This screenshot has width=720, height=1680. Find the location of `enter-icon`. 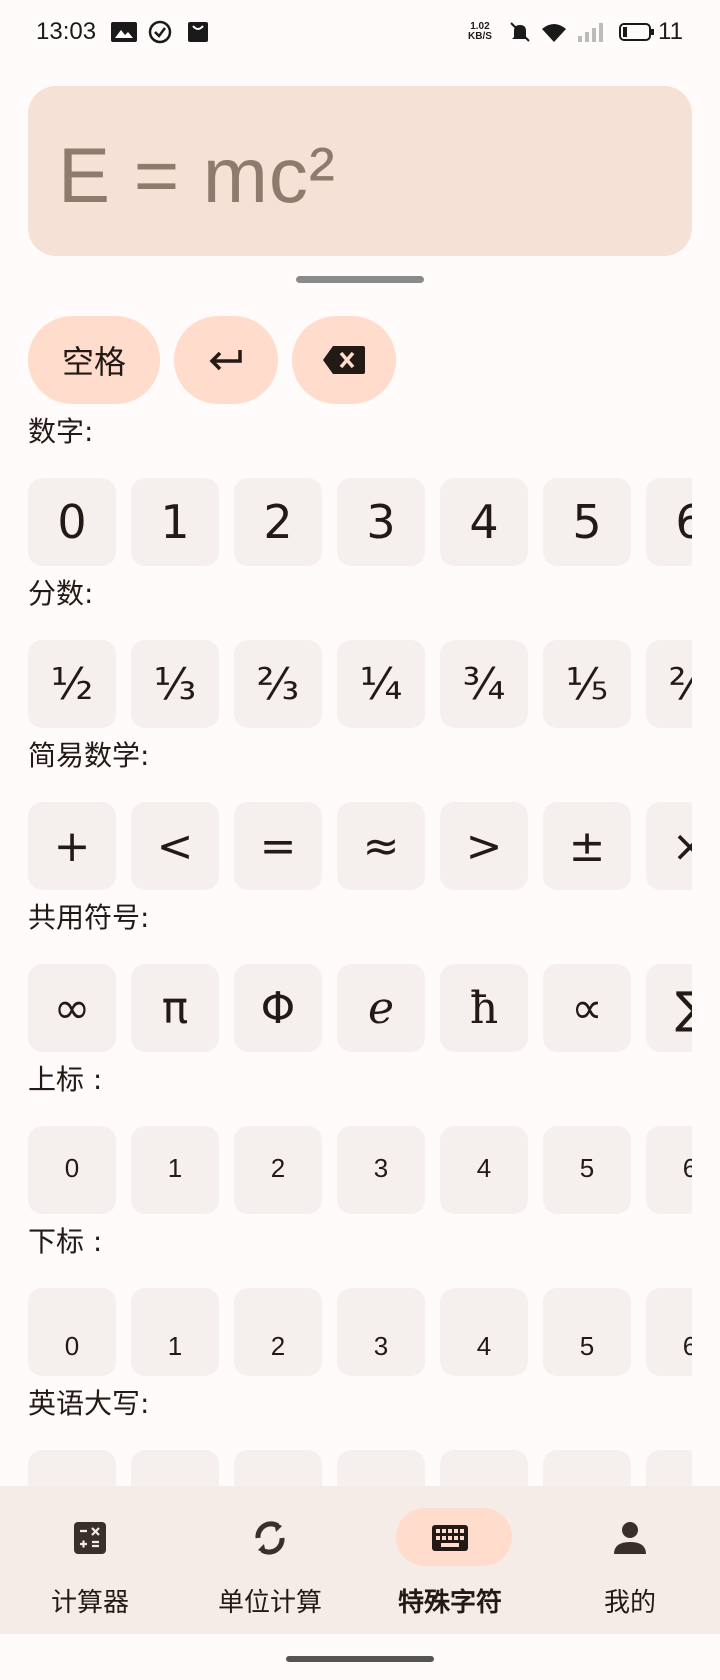

enter-icon is located at coordinates (225, 360).